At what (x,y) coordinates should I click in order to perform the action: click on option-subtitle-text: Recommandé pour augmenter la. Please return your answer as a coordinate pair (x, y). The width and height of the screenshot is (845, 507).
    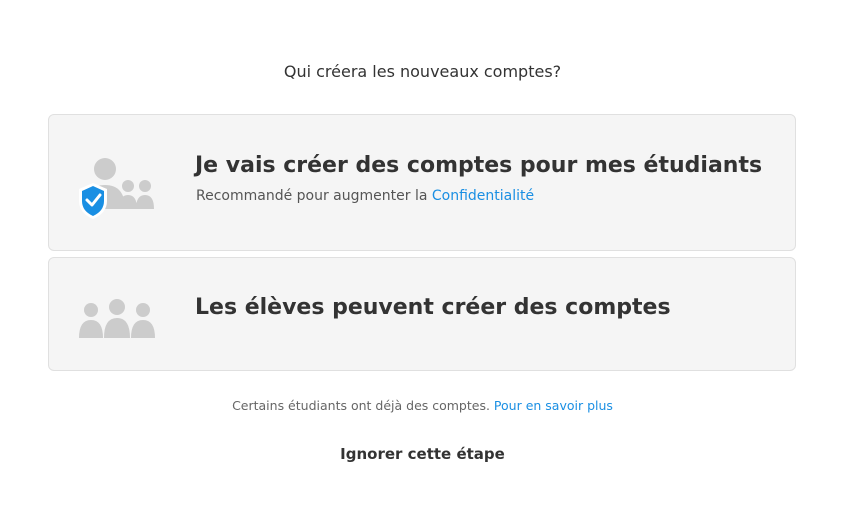
    Looking at the image, I should click on (314, 196).